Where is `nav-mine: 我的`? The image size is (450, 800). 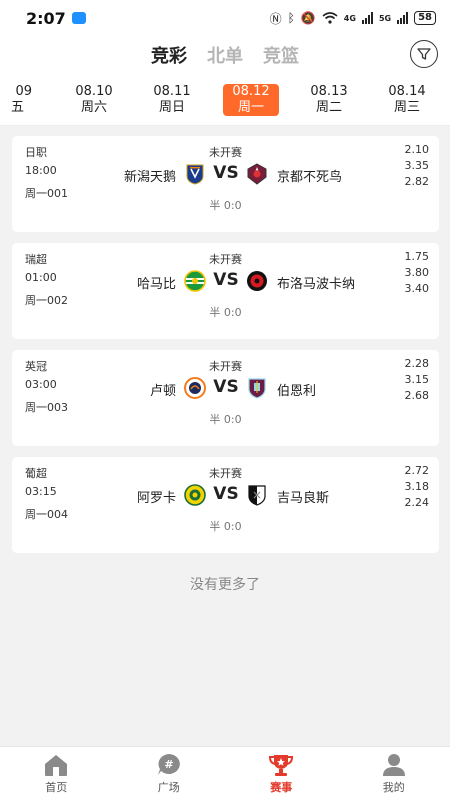
nav-mine: 我的 is located at coordinates (394, 773).